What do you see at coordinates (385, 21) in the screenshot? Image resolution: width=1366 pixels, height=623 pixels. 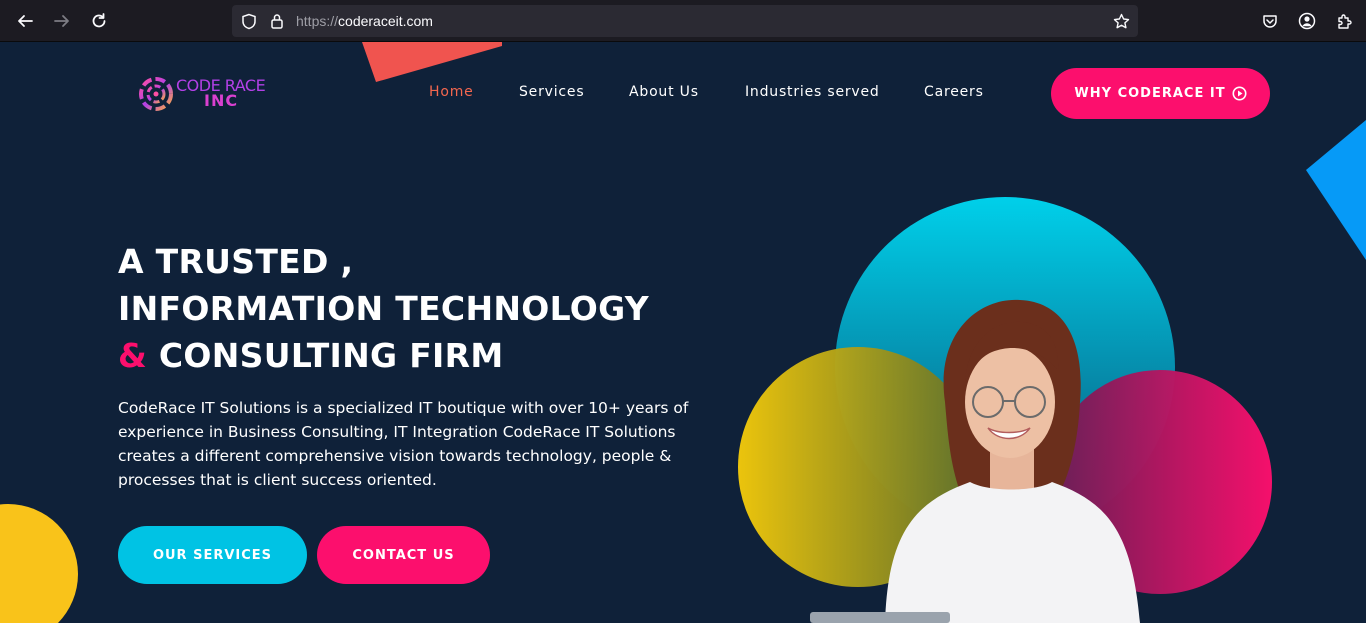 I see `url-host: coderaceit.com` at bounding box center [385, 21].